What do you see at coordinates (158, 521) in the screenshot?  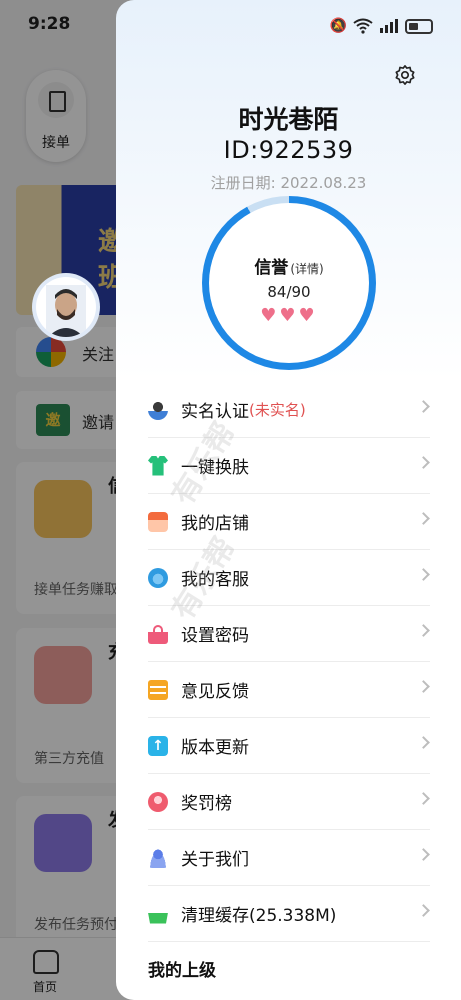 I see `shop-icon` at bounding box center [158, 521].